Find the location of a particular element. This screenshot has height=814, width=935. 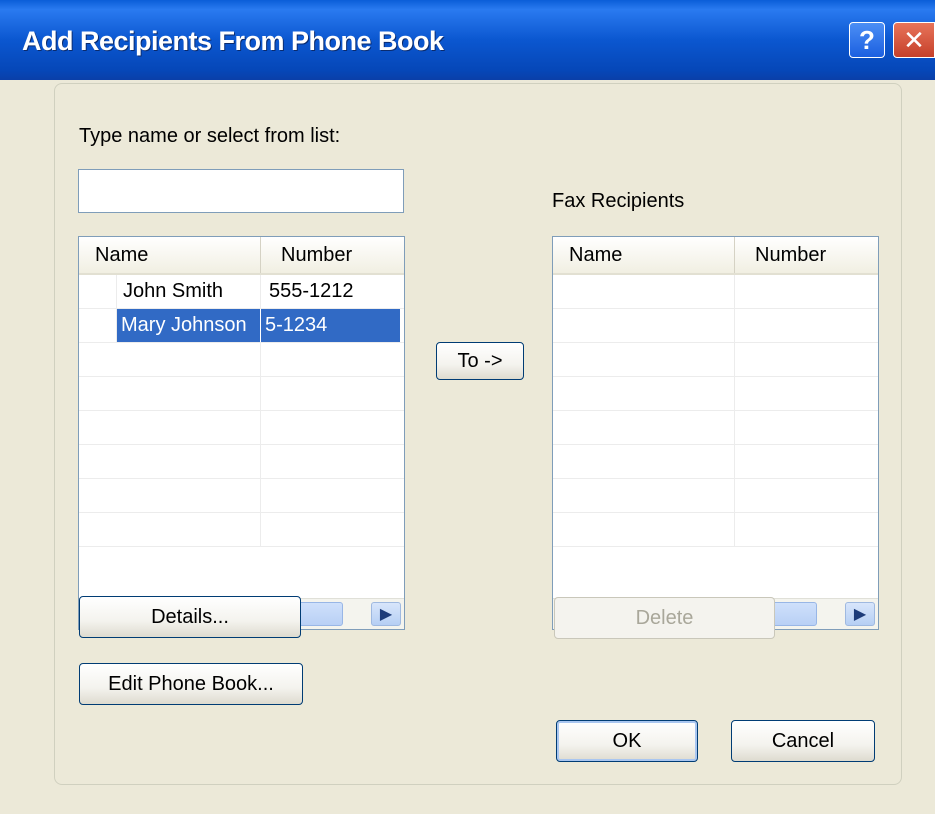

phonebook-list-header: Name Number is located at coordinates (241, 256).